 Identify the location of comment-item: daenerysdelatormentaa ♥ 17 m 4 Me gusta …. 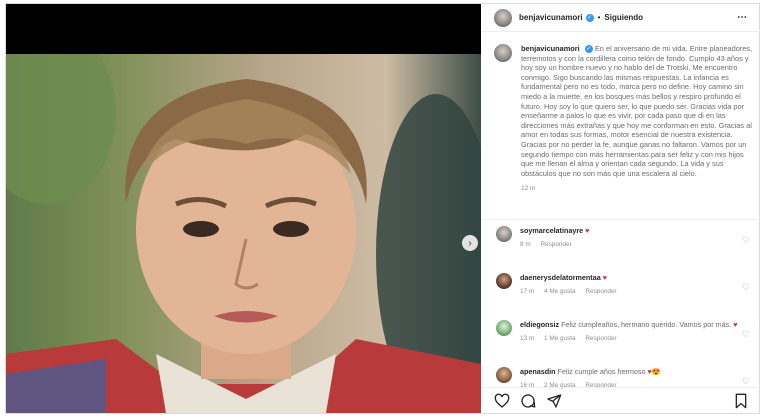
(621, 296).